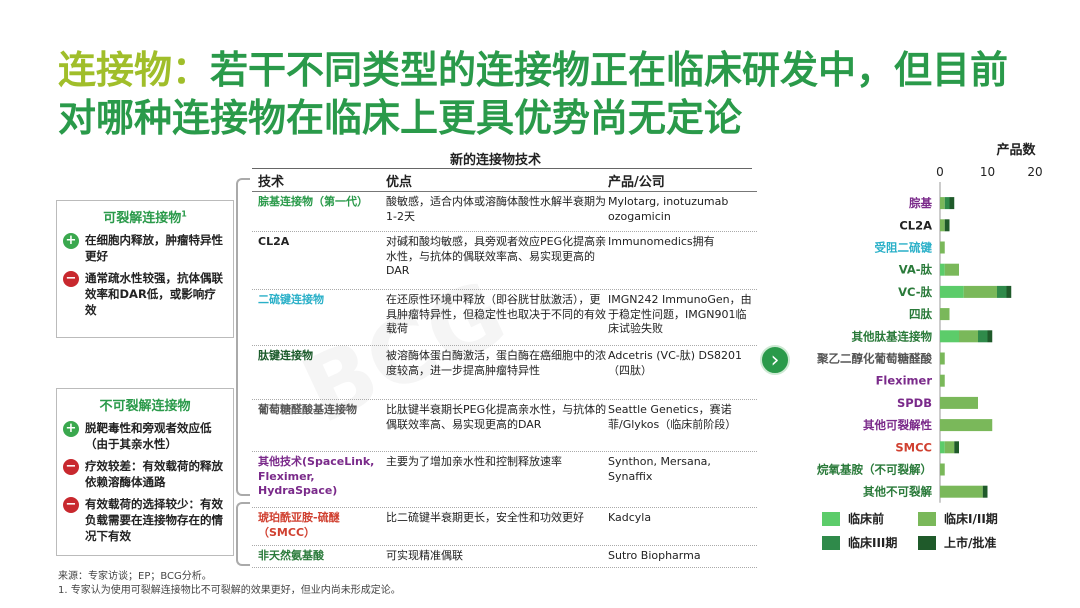 The width and height of the screenshot is (1080, 608). Describe the element at coordinates (485, 517) in the screenshot. I see `table-cell-adv: 比二硫键半衰期更长，安全性和功效更好` at that location.